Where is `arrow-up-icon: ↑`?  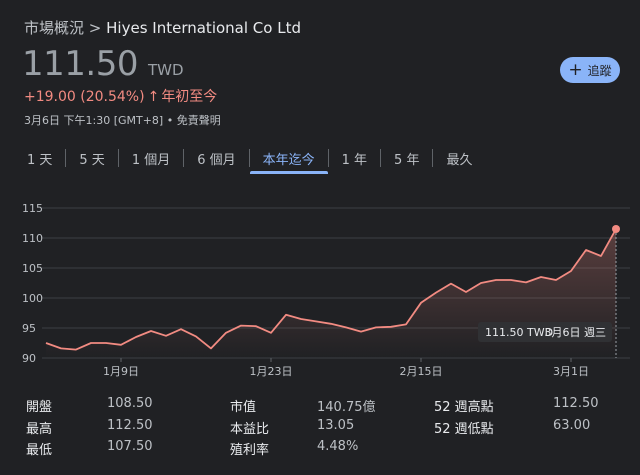 arrow-up-icon: ↑ is located at coordinates (153, 97).